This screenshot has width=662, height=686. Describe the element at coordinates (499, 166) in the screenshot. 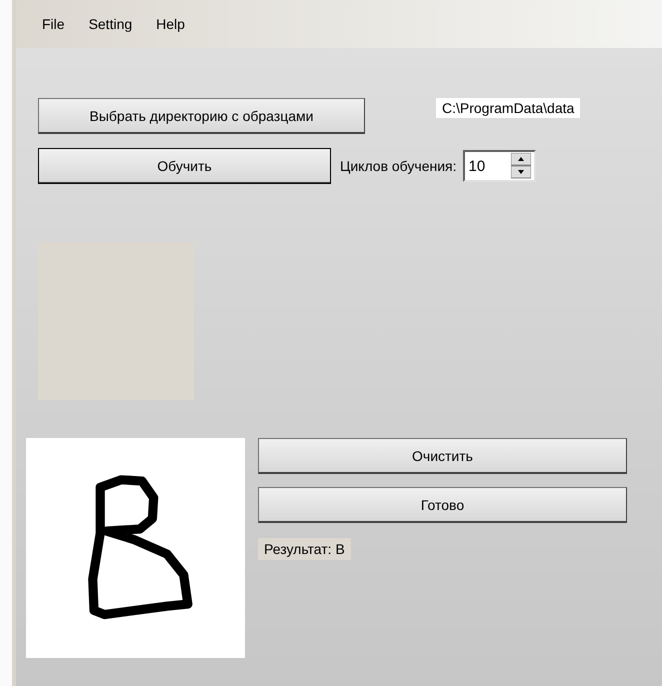

I see `cycles-spinner: 10` at that location.